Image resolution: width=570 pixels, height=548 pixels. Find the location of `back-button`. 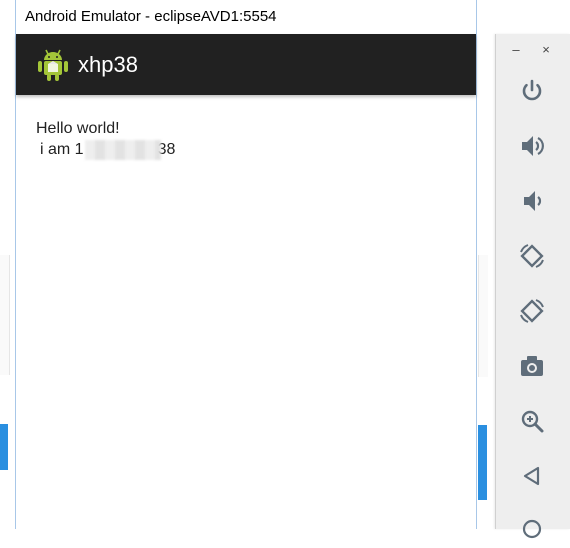

back-button is located at coordinates (532, 476).